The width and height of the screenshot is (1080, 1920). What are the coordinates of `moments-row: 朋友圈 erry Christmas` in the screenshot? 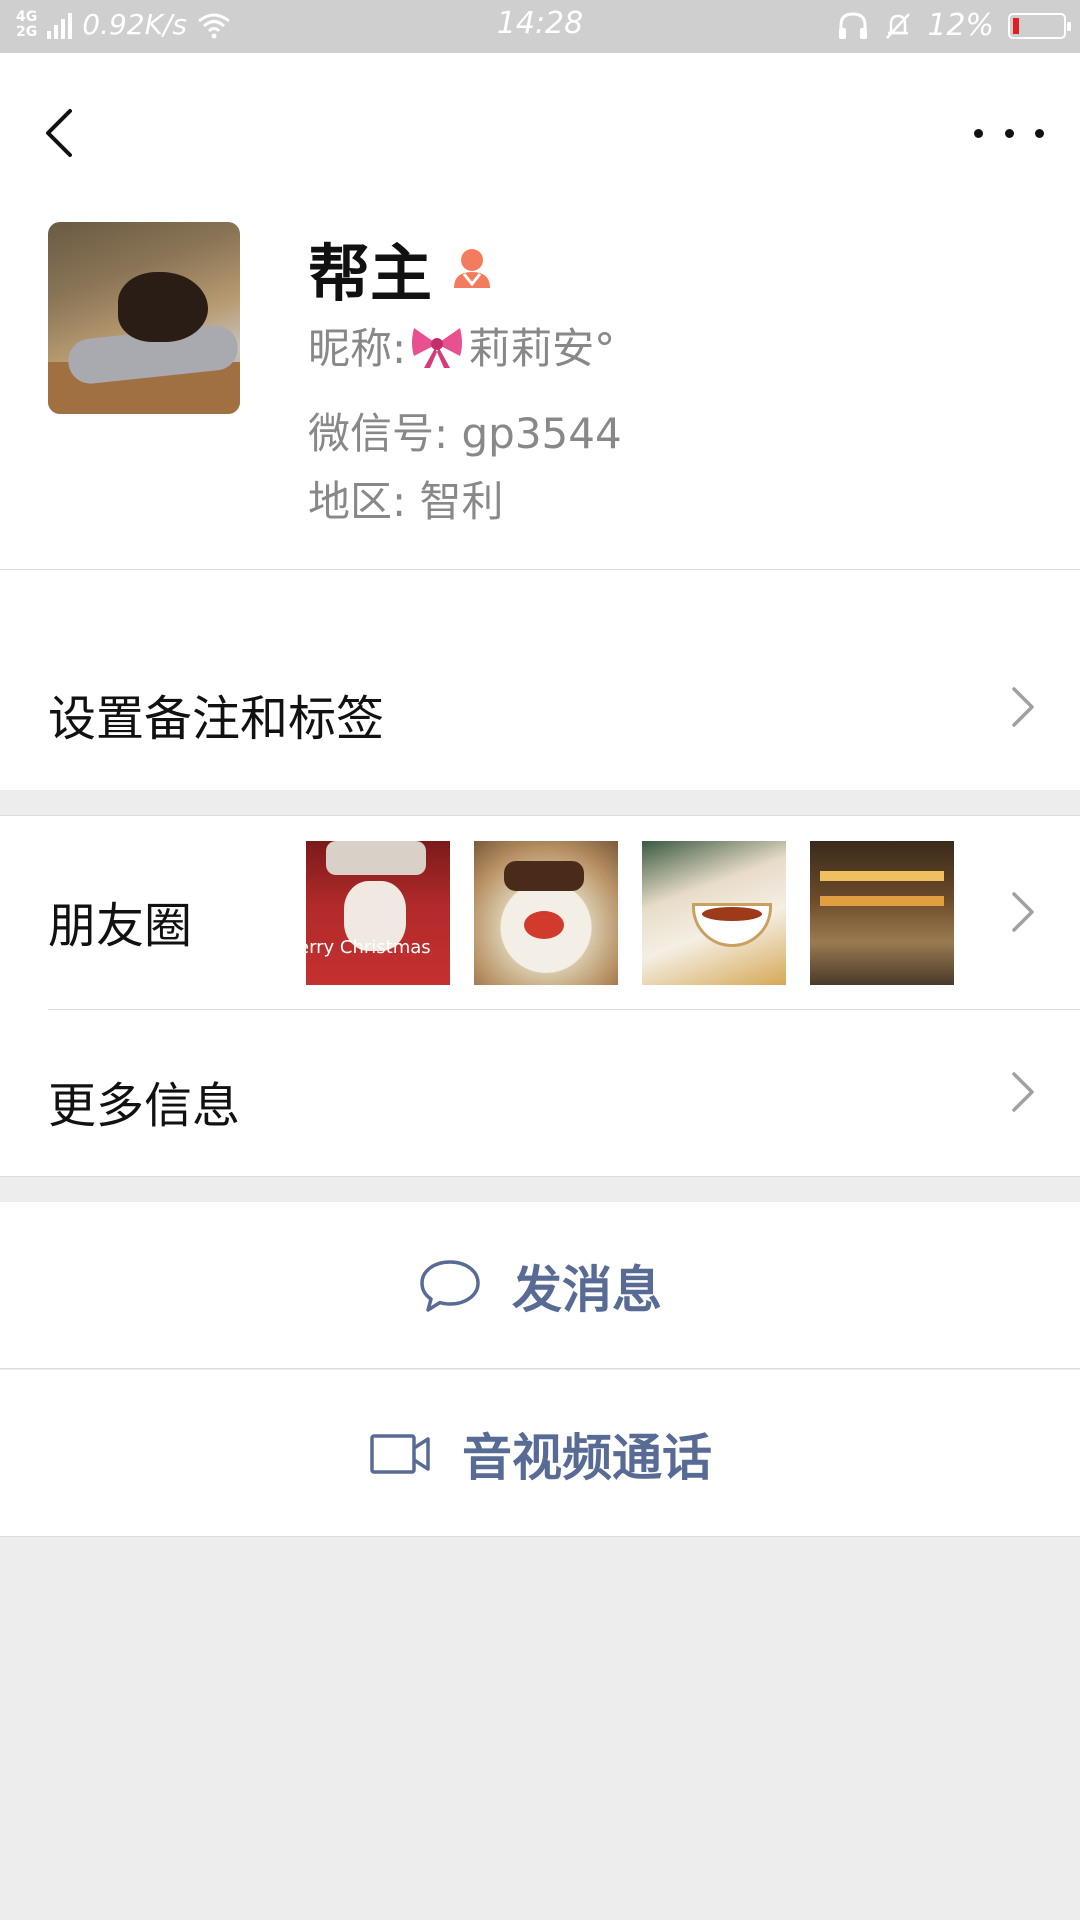 It's located at (540, 912).